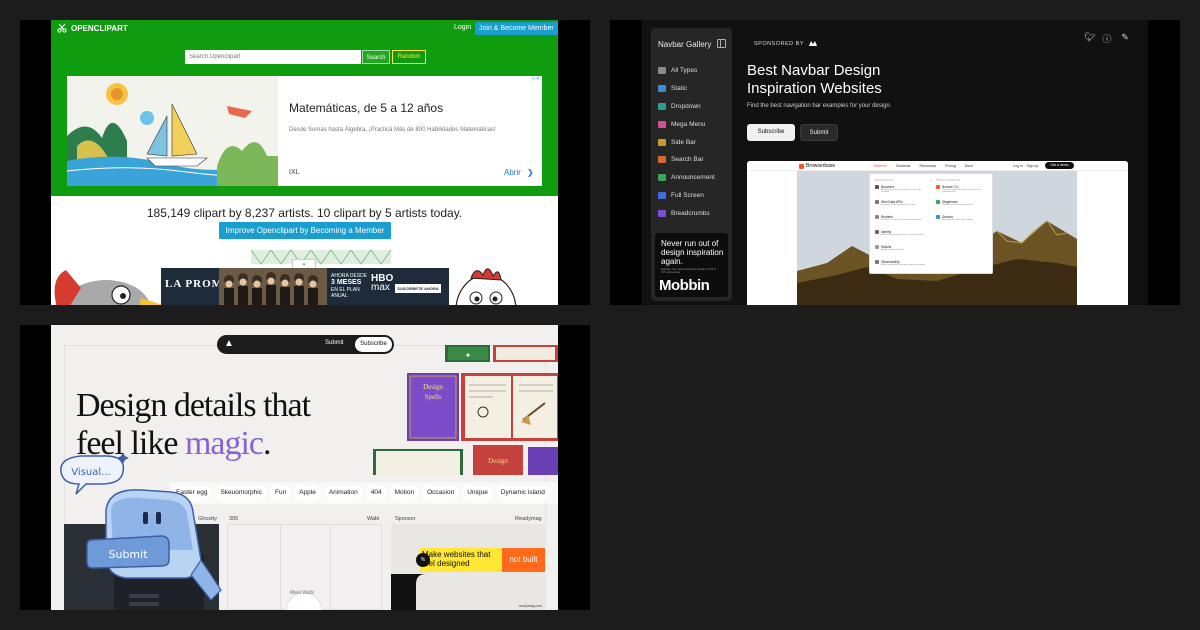 The image size is (1200, 630). I want to click on sidebar-item-side-bar: Side Bar, so click(693, 142).